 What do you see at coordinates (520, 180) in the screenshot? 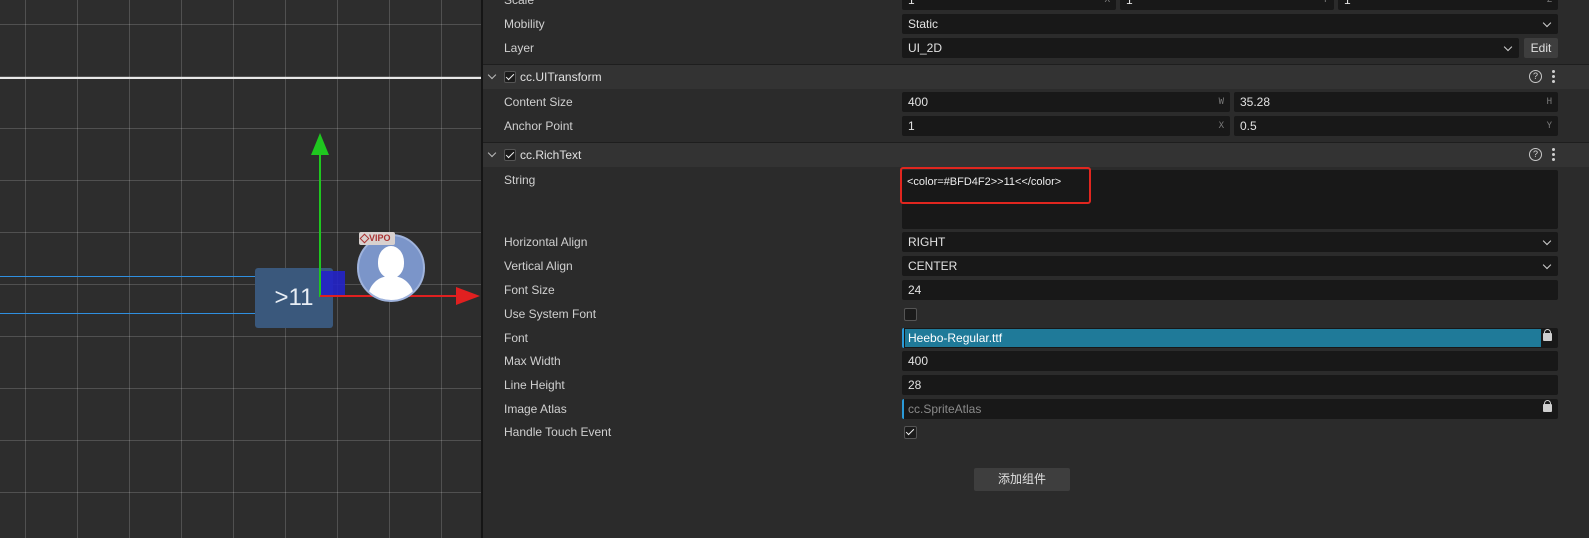
I see `string-label: String` at bounding box center [520, 180].